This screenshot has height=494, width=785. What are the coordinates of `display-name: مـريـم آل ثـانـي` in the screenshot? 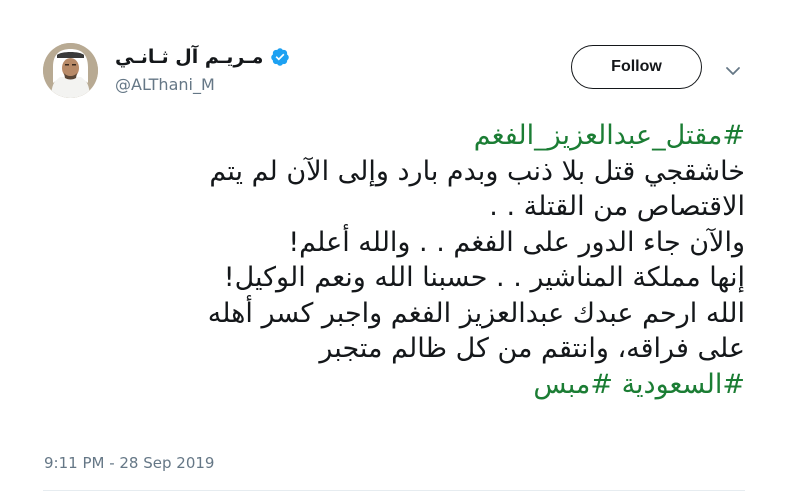 It's located at (189, 57).